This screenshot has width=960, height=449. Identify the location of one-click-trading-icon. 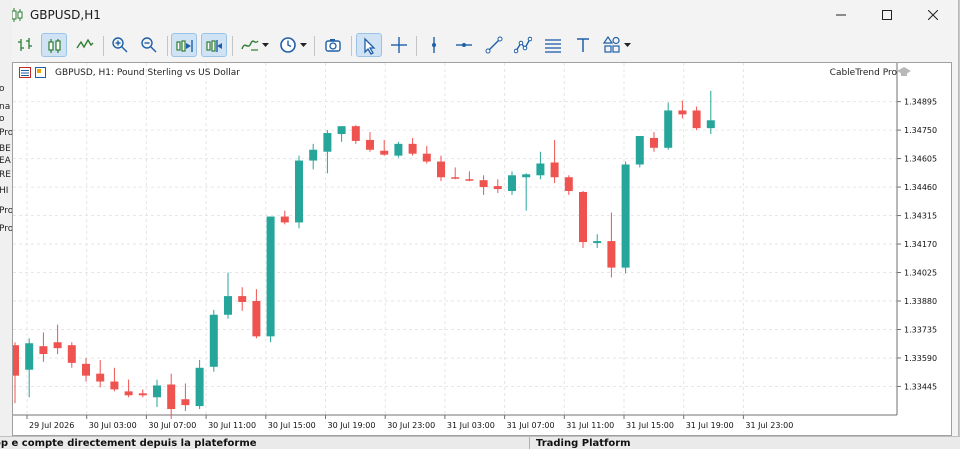
(25, 72).